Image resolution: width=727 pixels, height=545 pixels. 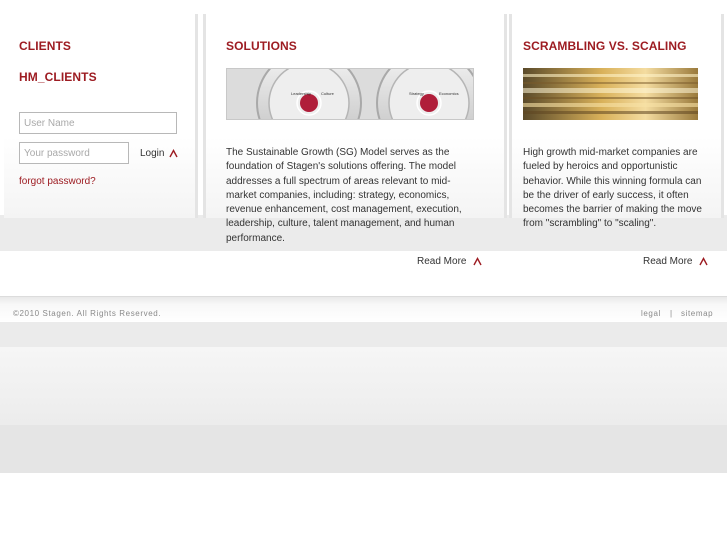 What do you see at coordinates (98, 123) in the screenshot?
I see `username-input` at bounding box center [98, 123].